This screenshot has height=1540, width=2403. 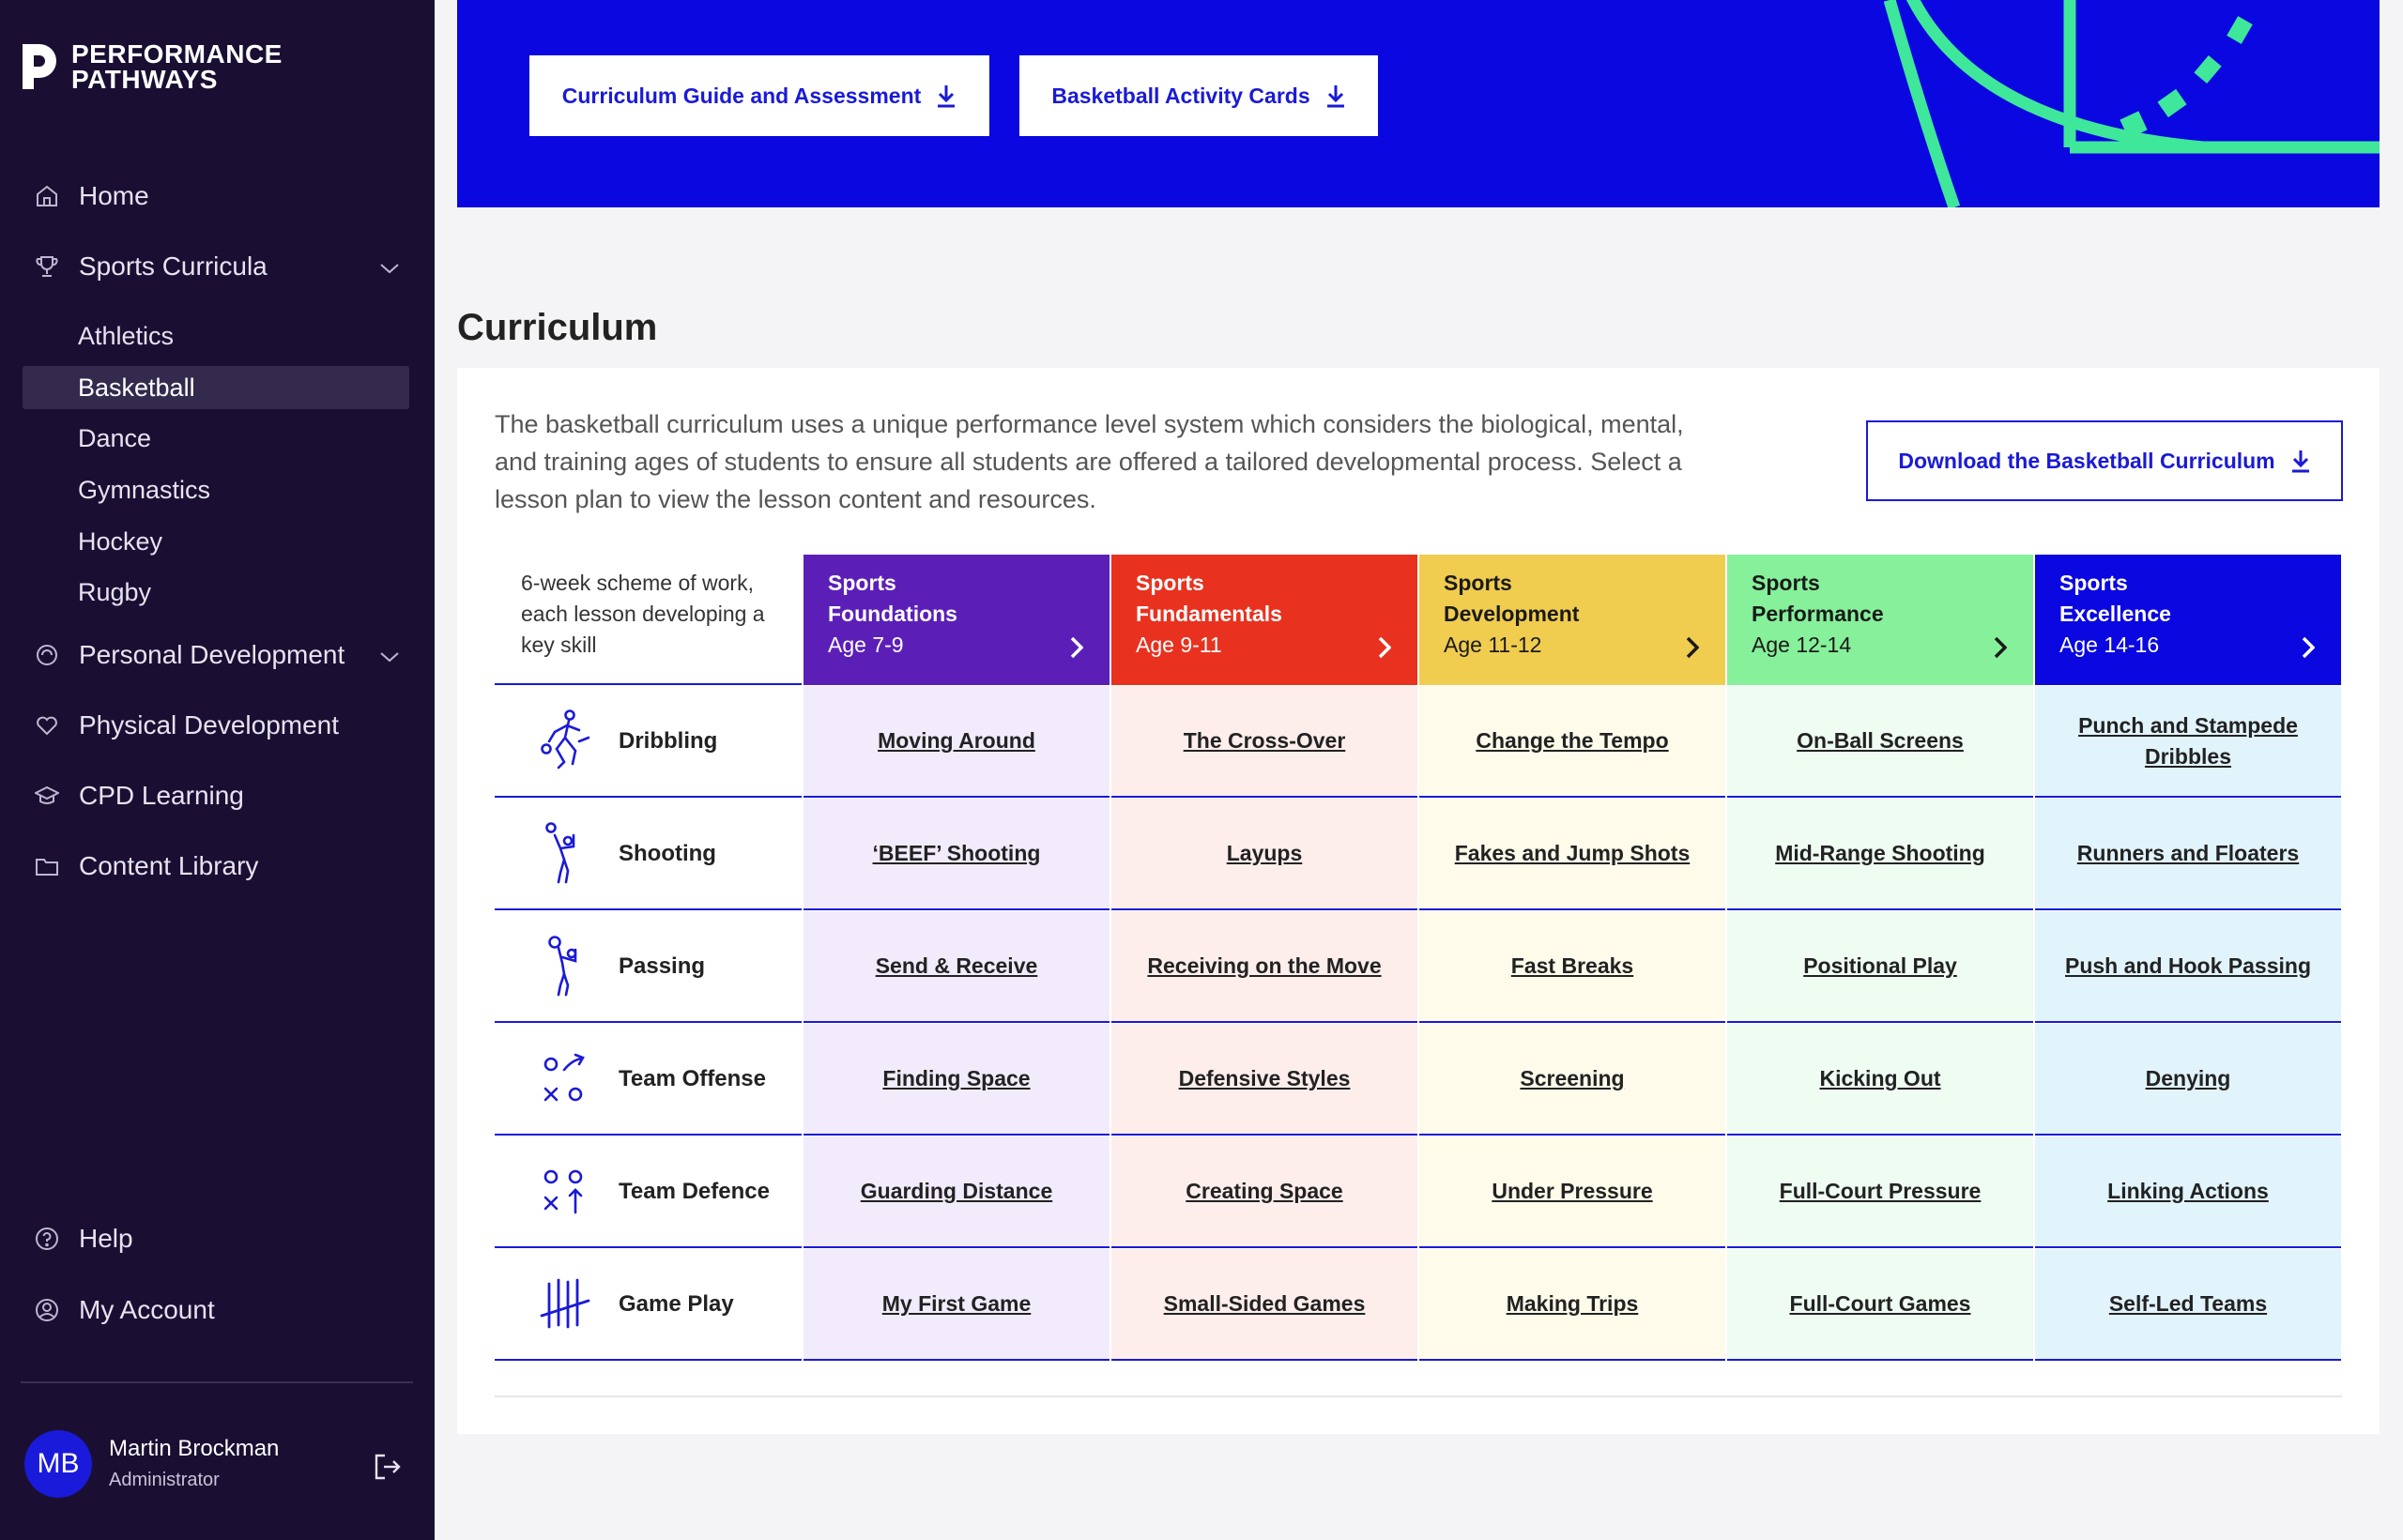 I want to click on brand-logo: PERFORMANCE PATHWAYS, so click(x=153, y=66).